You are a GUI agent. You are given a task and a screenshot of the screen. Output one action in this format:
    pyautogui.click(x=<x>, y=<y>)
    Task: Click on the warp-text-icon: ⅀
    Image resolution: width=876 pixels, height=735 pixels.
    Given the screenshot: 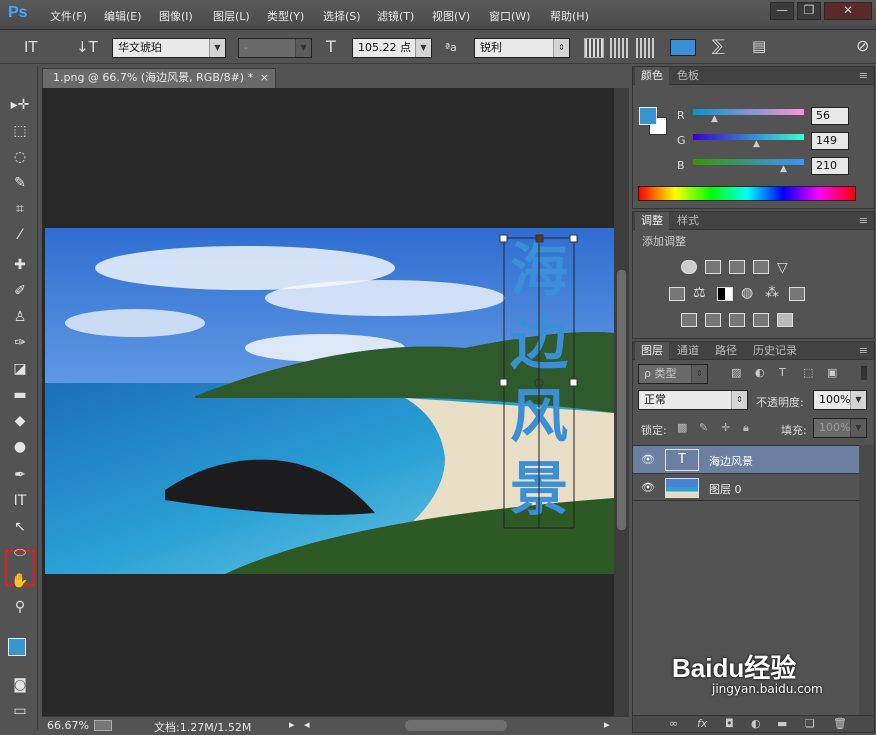 What is the action you would take?
    pyautogui.click(x=718, y=45)
    